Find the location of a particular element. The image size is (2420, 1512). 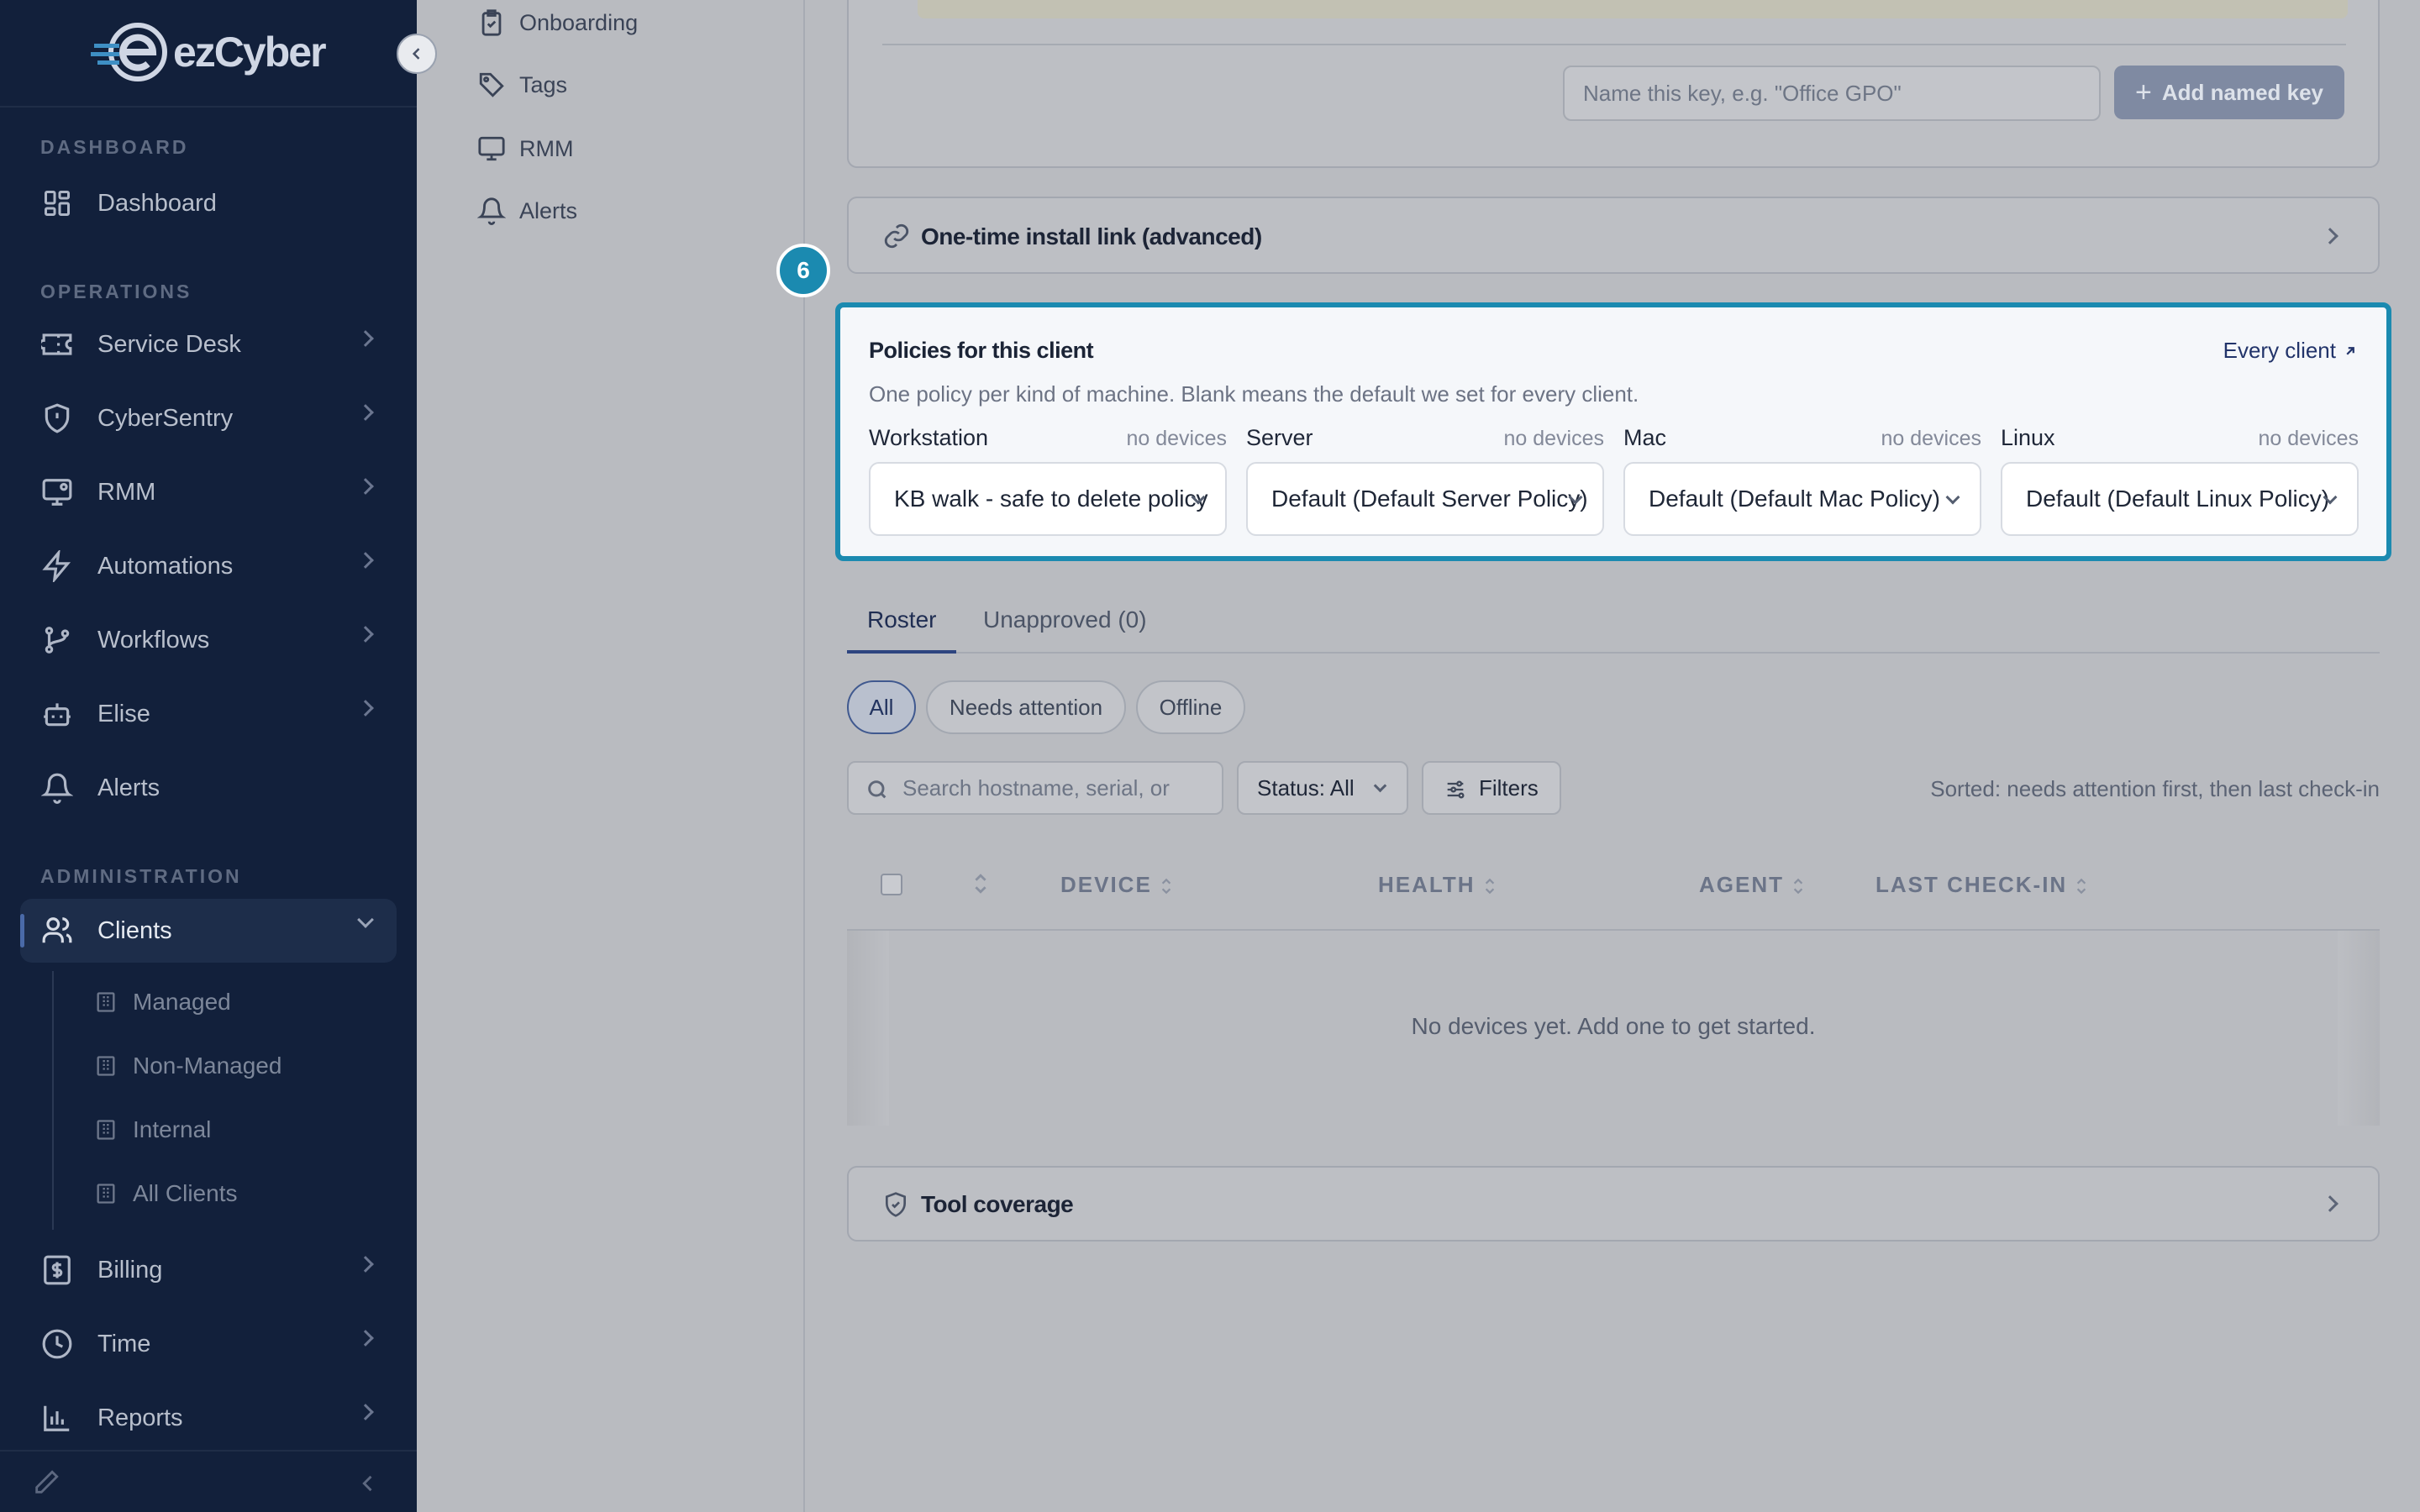

subnav-item-label: RMM is located at coordinates (546, 148).